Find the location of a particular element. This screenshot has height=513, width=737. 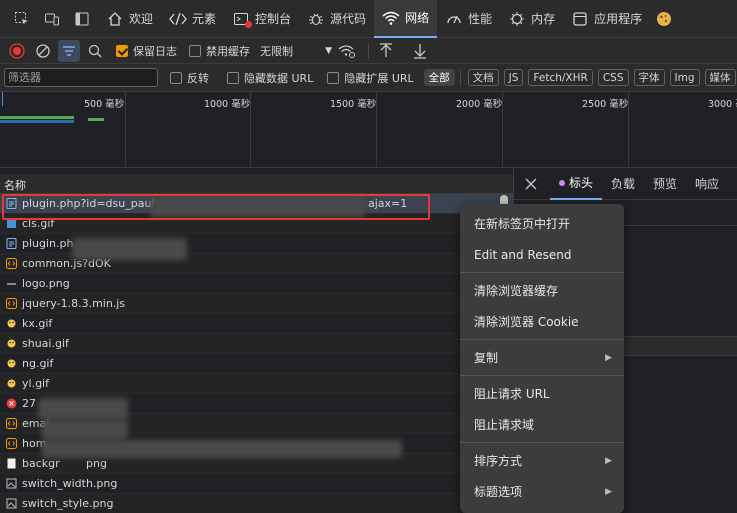

type-filter-js: JS is located at coordinates (513, 77).